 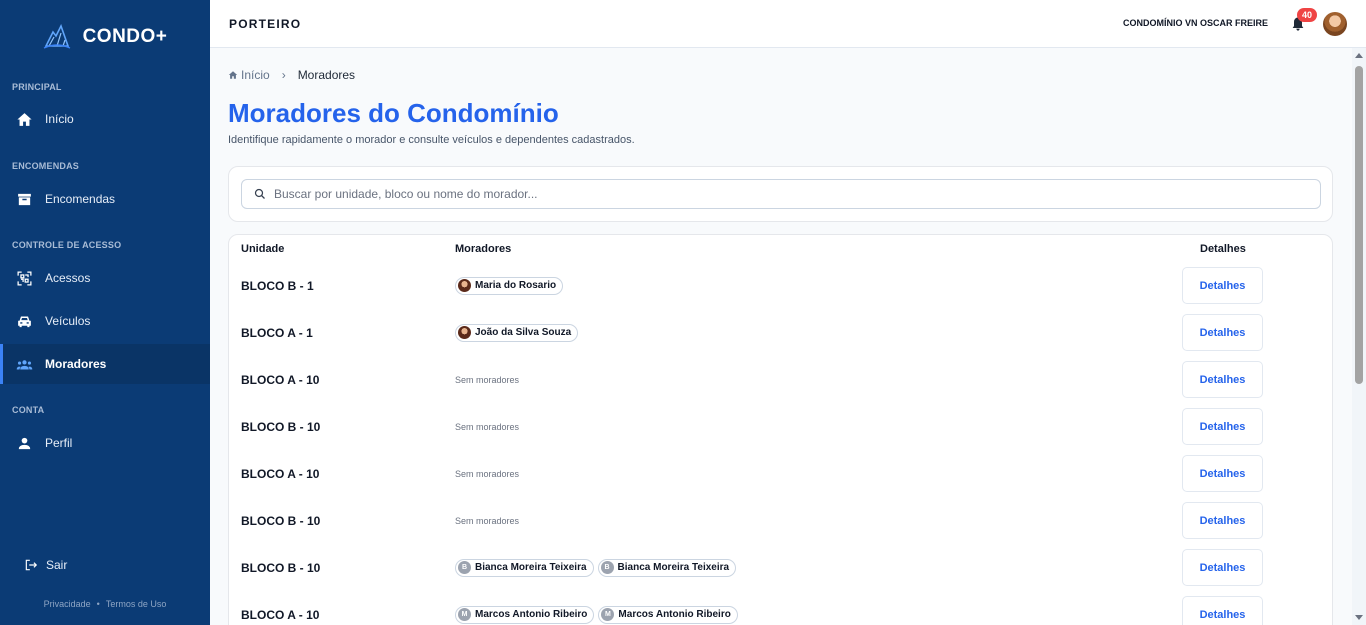 I want to click on resident-chip: João da Silva Souza, so click(x=517, y=332).